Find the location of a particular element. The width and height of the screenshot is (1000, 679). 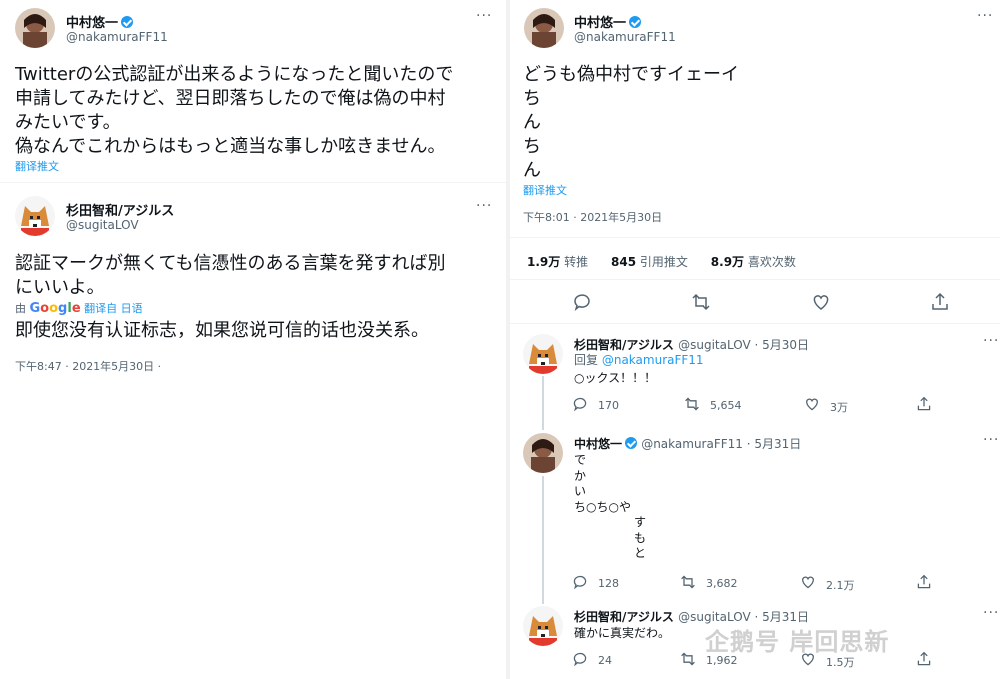

retweet-count: 3,682 is located at coordinates (722, 583).